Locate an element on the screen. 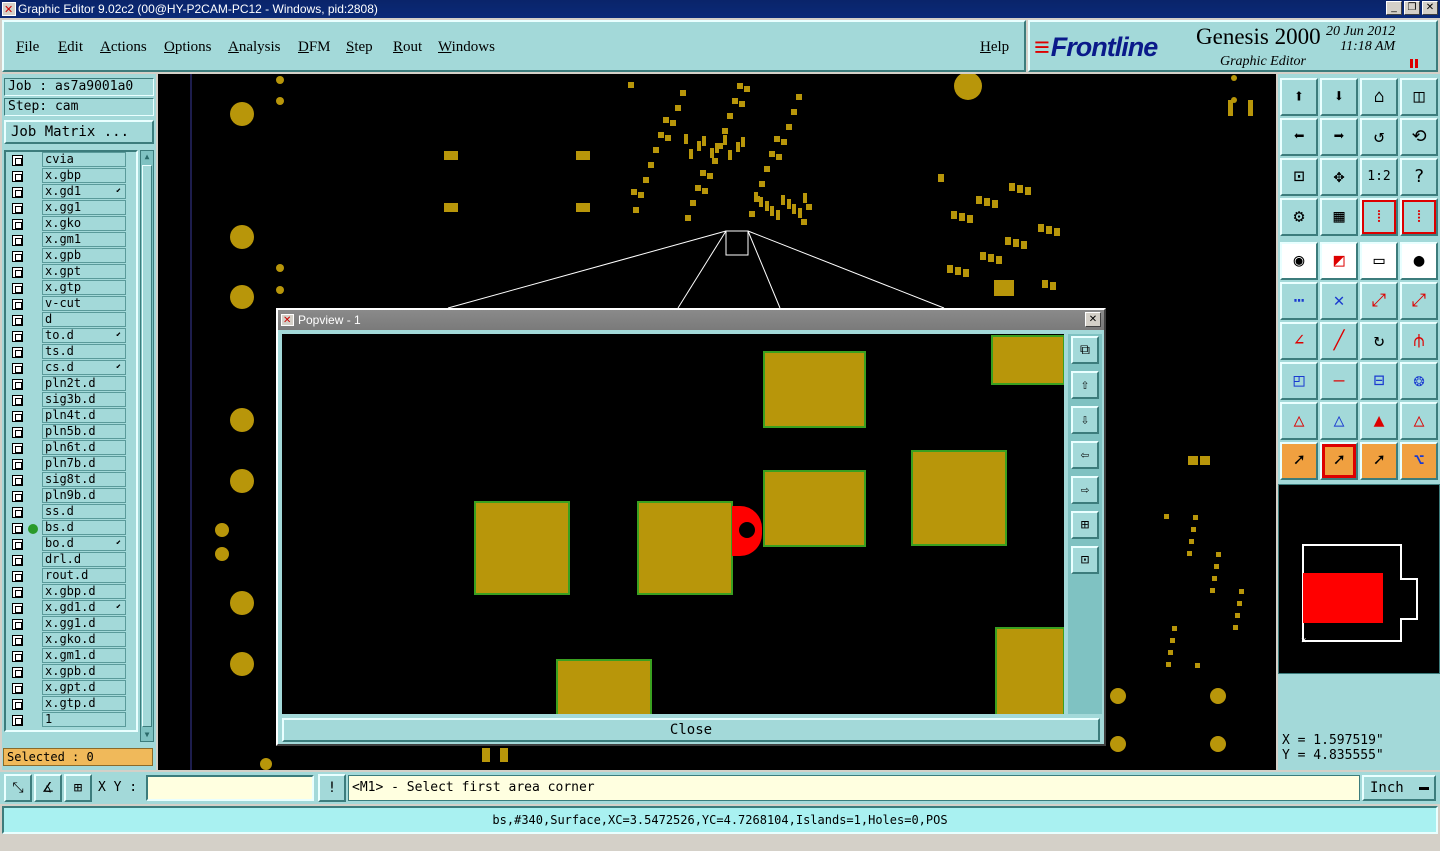  layer-row: x.gd1 ⬋ is located at coordinates (71, 192).